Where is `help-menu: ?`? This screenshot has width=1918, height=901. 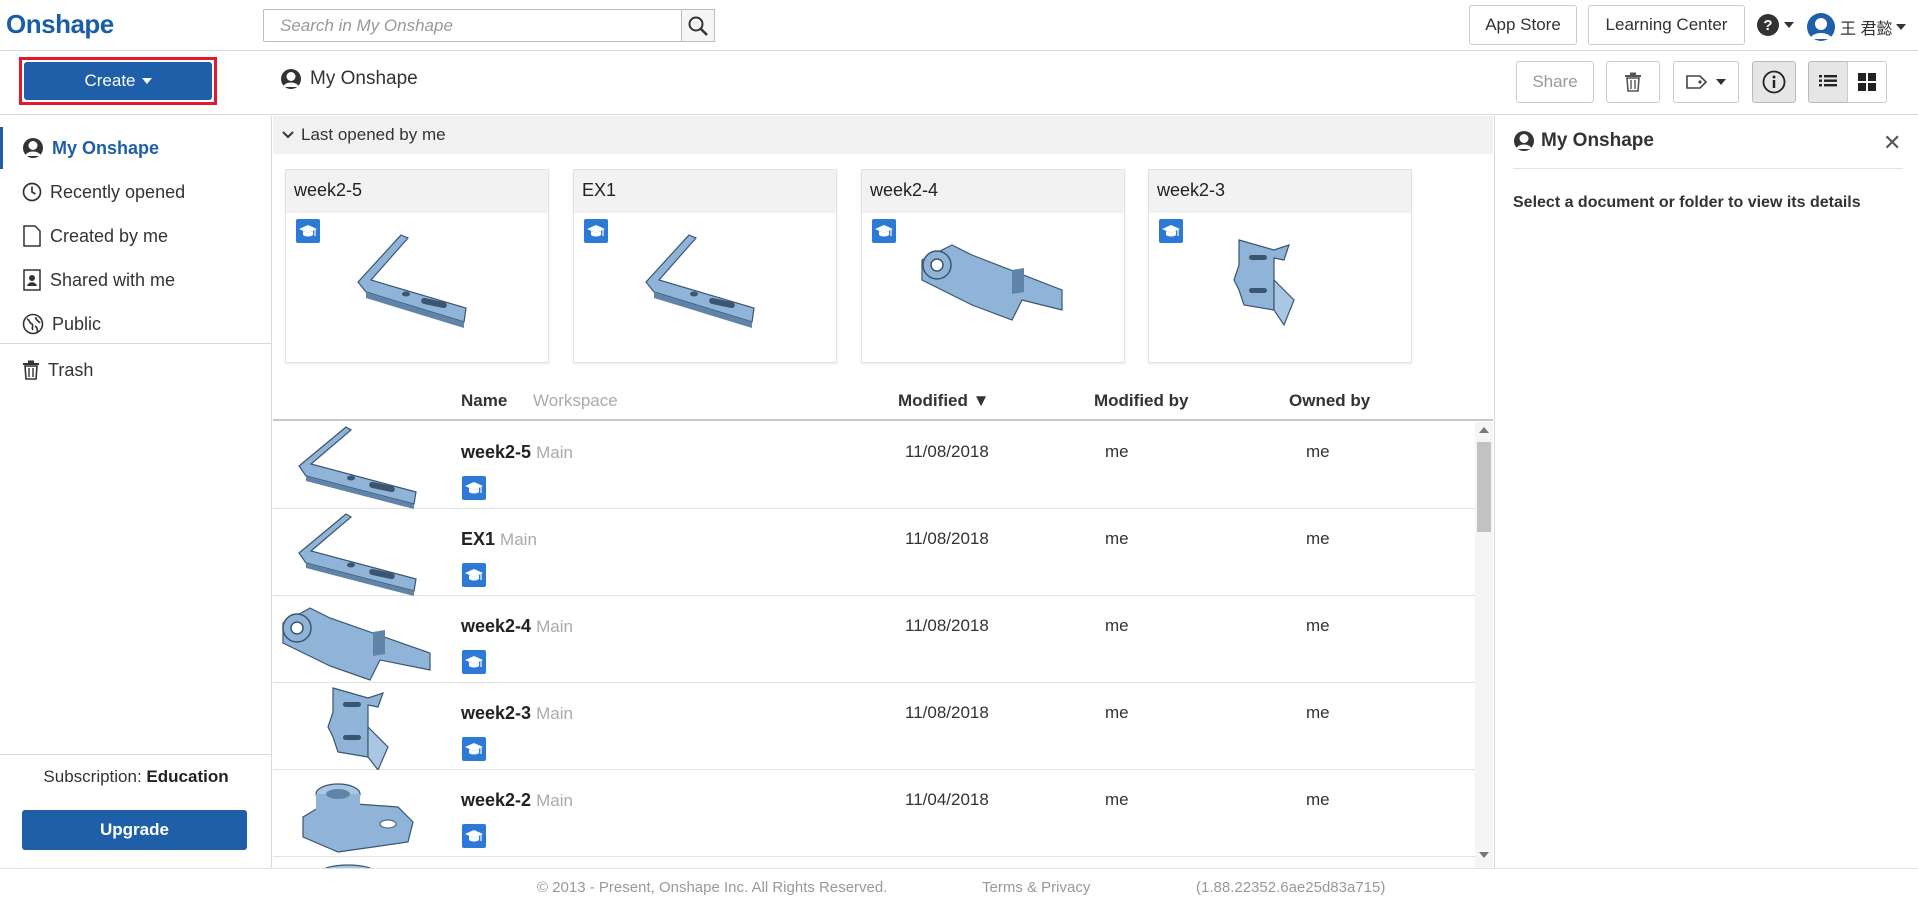 help-menu: ? is located at coordinates (1775, 25).